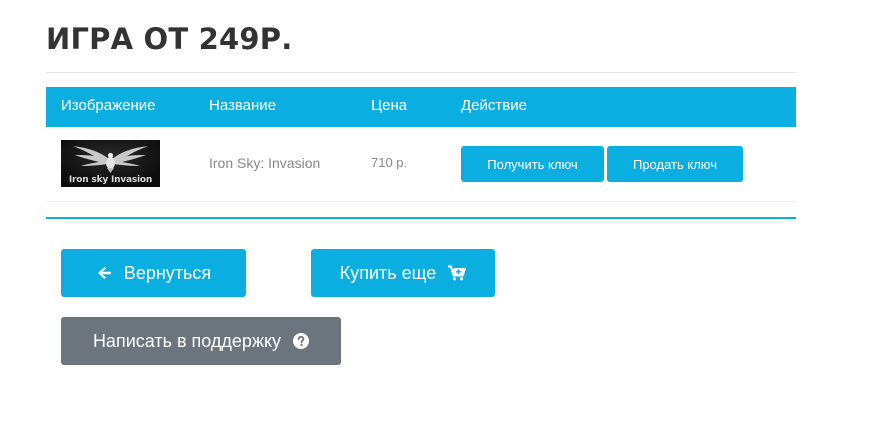 Image resolution: width=874 pixels, height=425 pixels. I want to click on get-key-button: Получить ключ, so click(532, 164).